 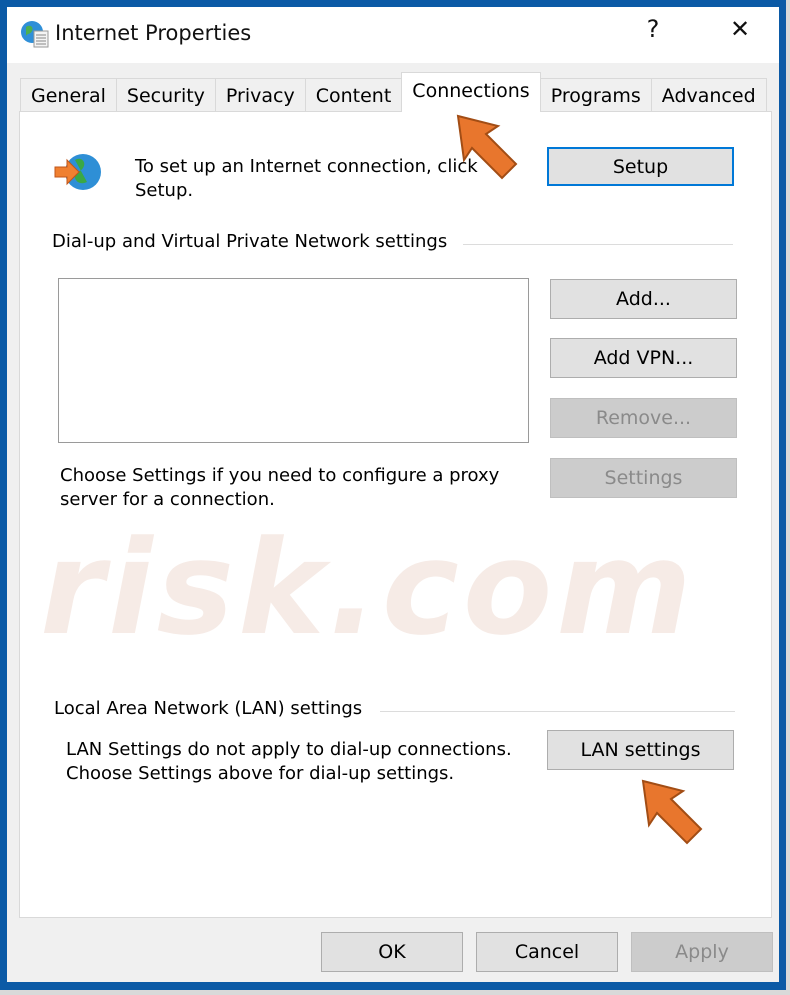 I want to click on tab-security: Security, so click(x=165, y=95).